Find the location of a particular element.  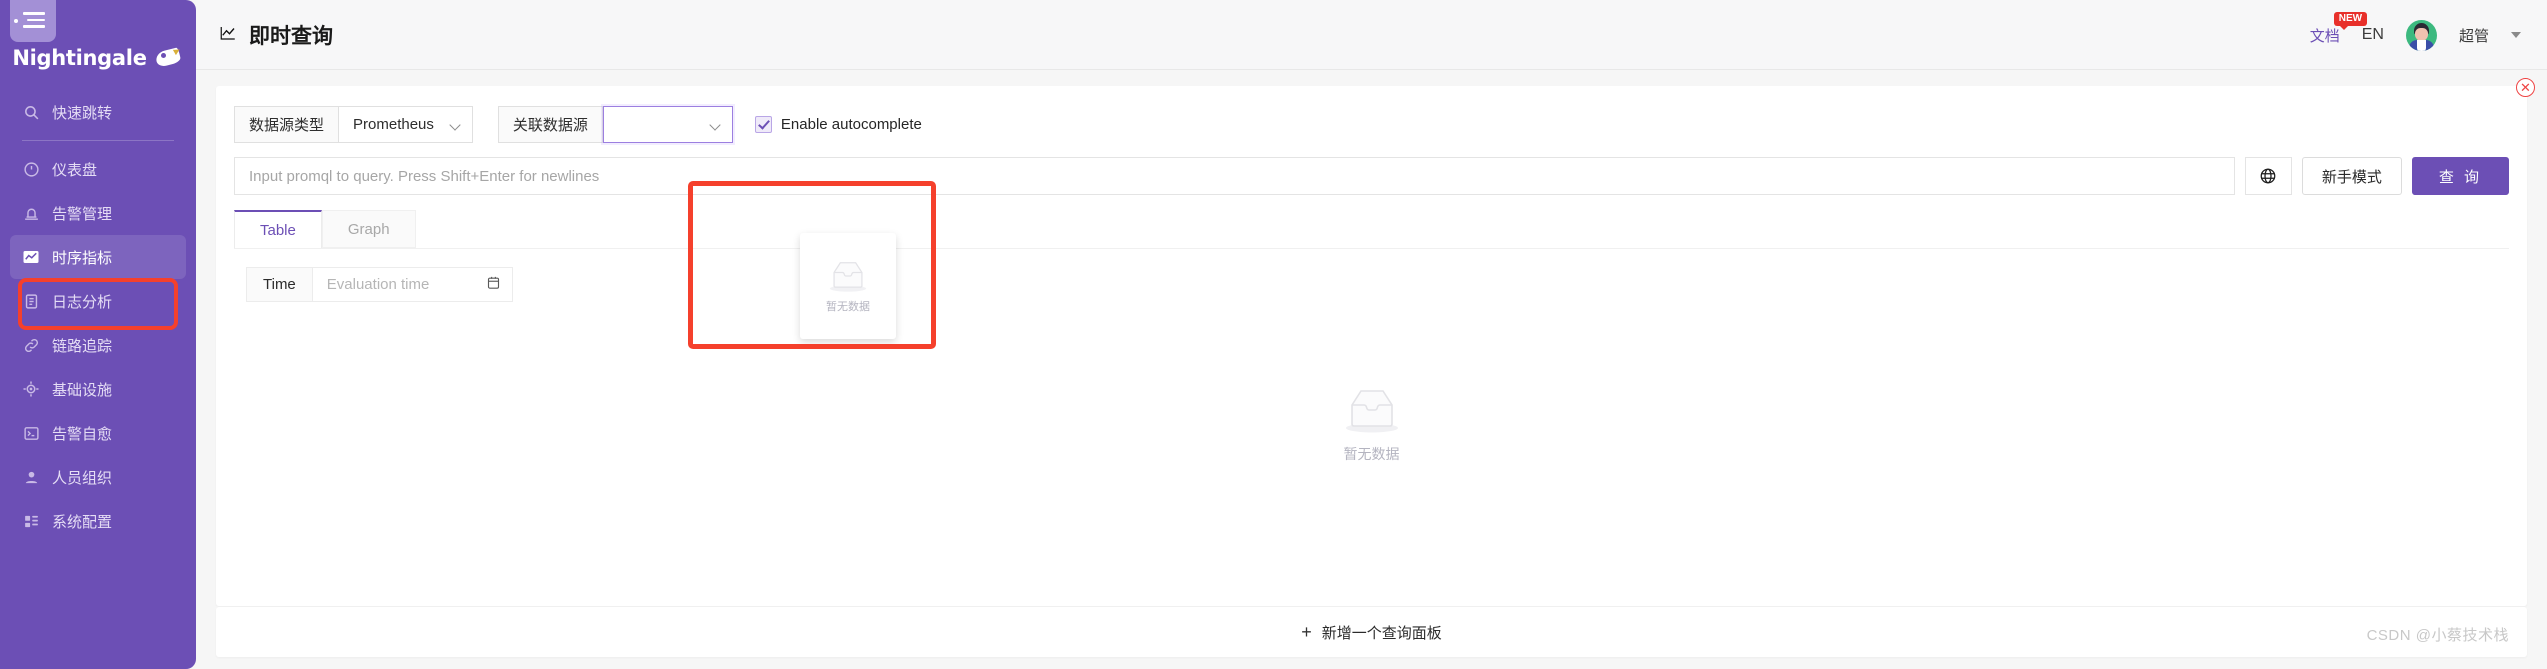

page-title-text: 即时查询 is located at coordinates (291, 36).